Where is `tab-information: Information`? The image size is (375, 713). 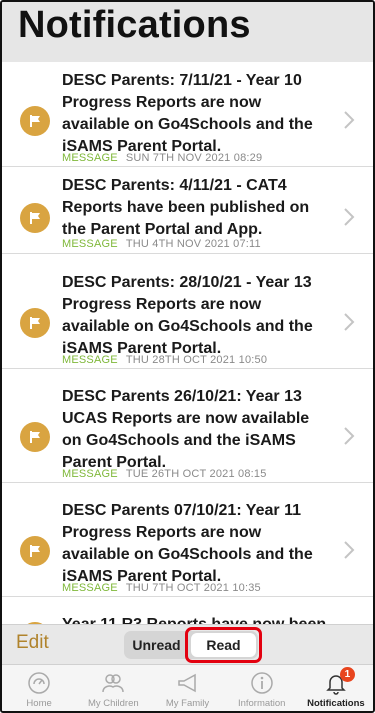 tab-information: Information is located at coordinates (262, 688).